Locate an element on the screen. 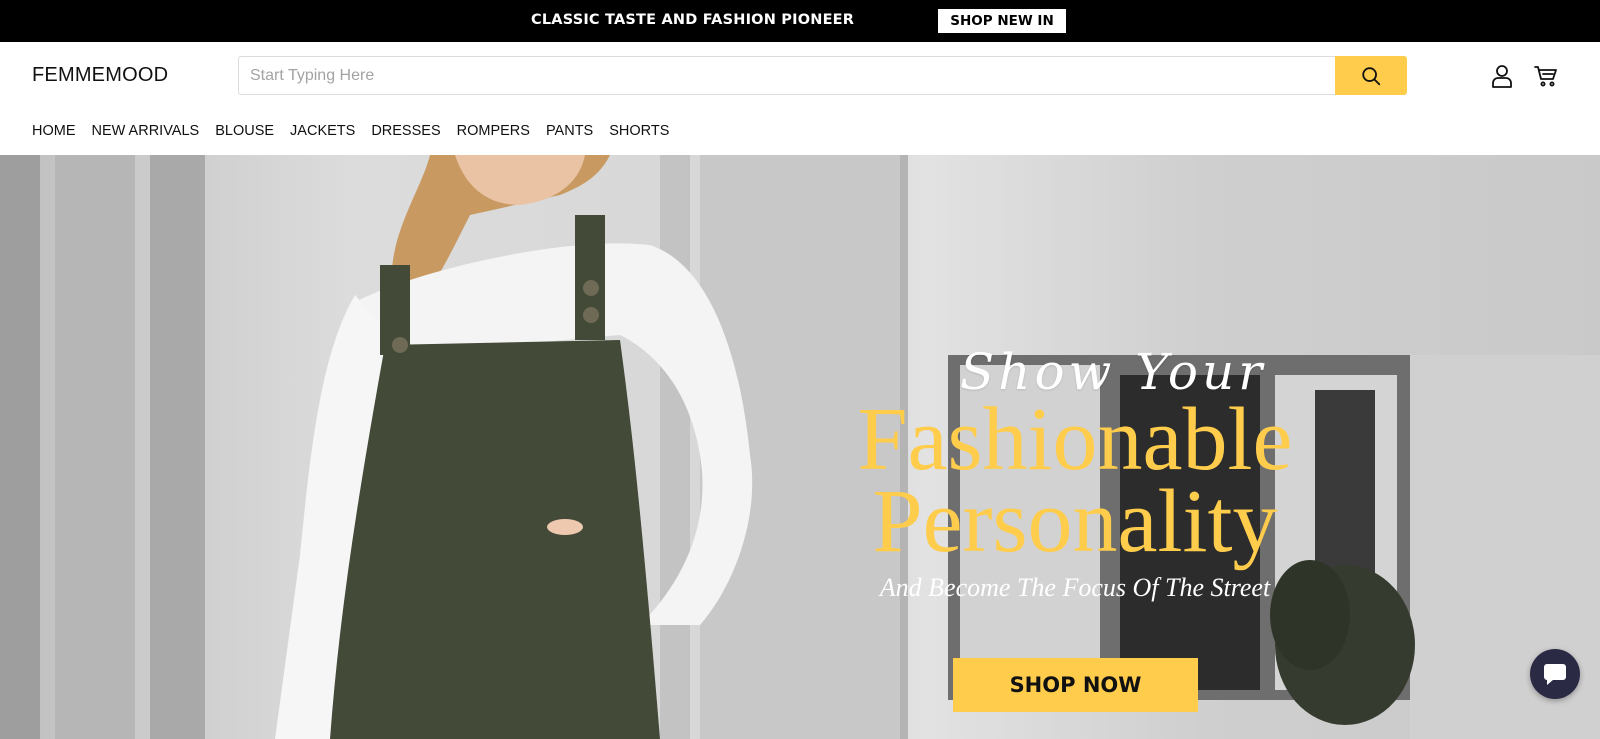 This screenshot has height=739, width=1600. site-logo: FEMMEMOOD is located at coordinates (100, 75).